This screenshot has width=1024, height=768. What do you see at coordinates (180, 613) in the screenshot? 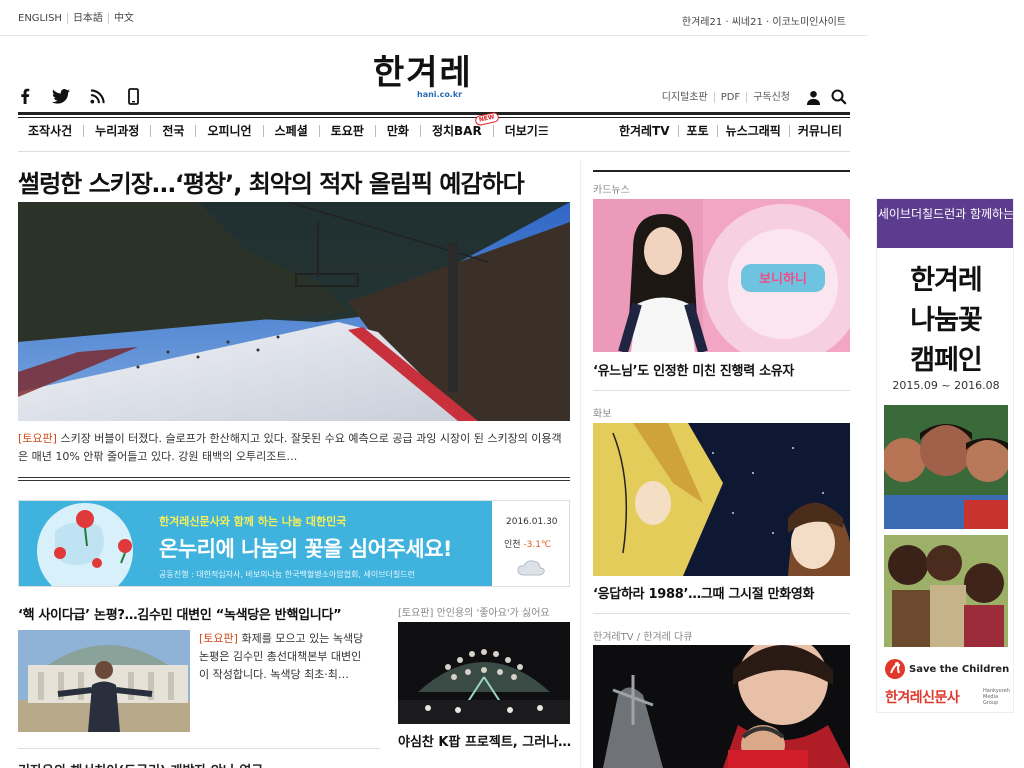
I see `story2-headline: ‘핵 사이다급’ 논평?…김수민 대변인 “녹색당은 반핵입니다”` at bounding box center [180, 613].